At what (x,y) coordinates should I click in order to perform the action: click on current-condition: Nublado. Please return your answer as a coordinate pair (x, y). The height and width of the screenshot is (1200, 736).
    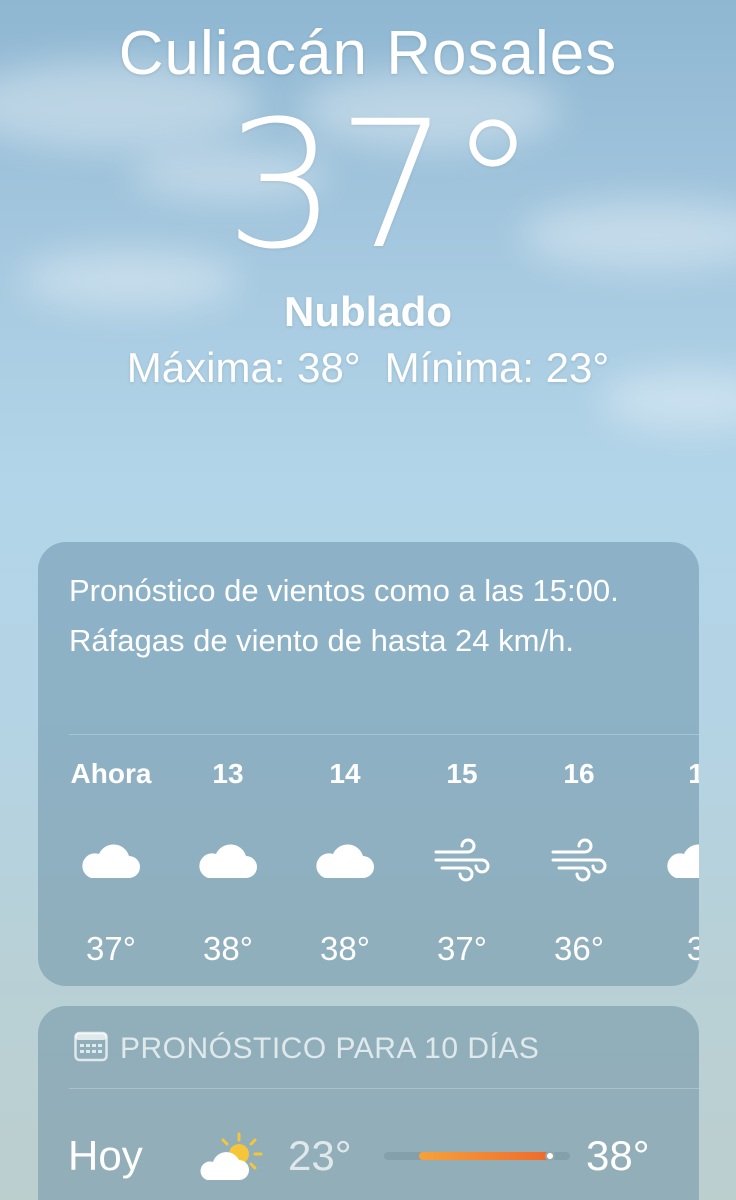
    Looking at the image, I should click on (368, 311).